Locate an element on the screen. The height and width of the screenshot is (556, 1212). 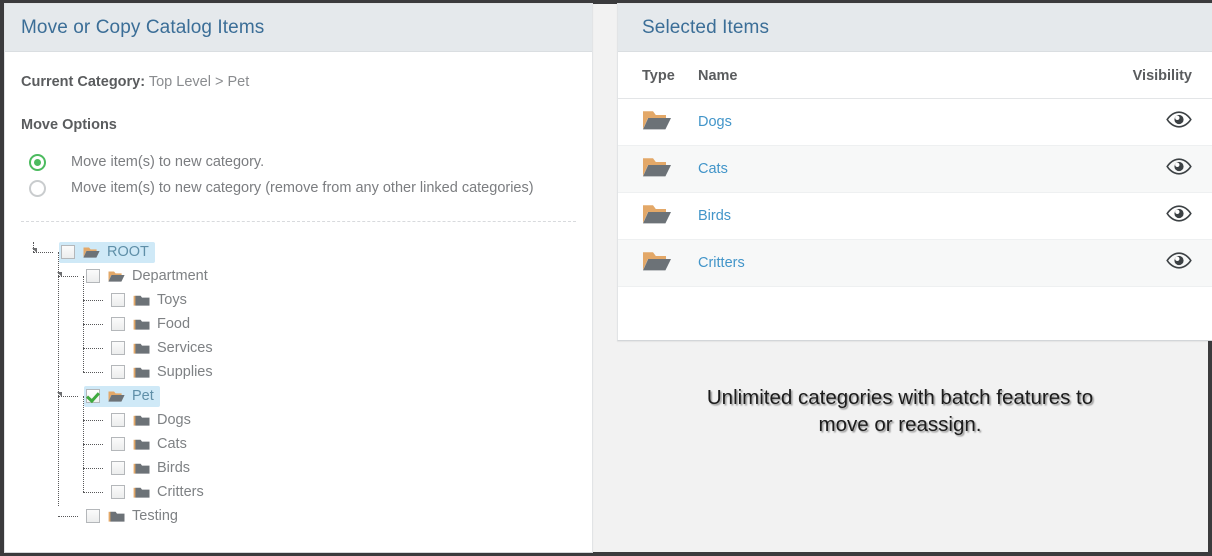
checkbox-services is located at coordinates (118, 348).